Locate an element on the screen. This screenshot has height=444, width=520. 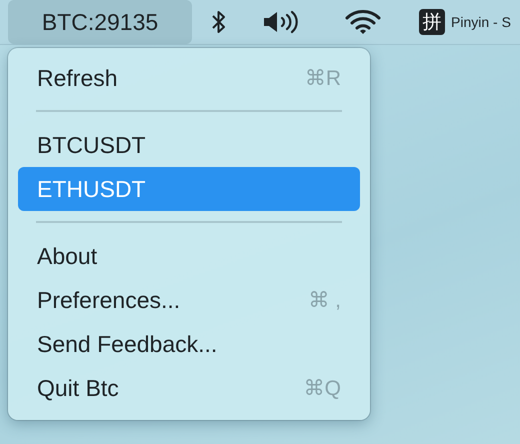
menu-item-label: BTCUSDT is located at coordinates (91, 145).